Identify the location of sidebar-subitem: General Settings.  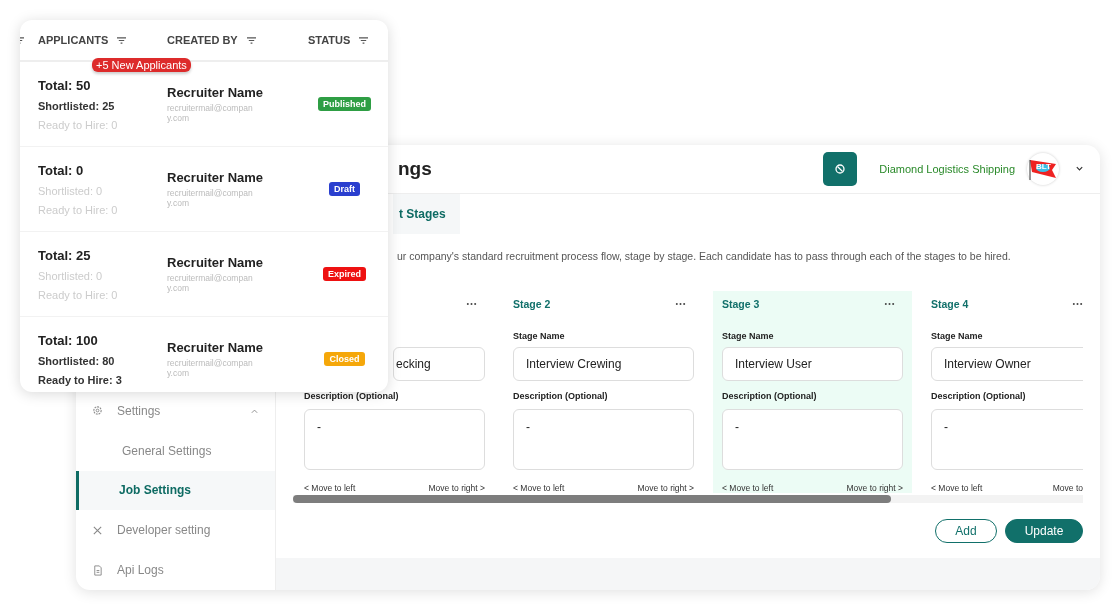
(175, 450).